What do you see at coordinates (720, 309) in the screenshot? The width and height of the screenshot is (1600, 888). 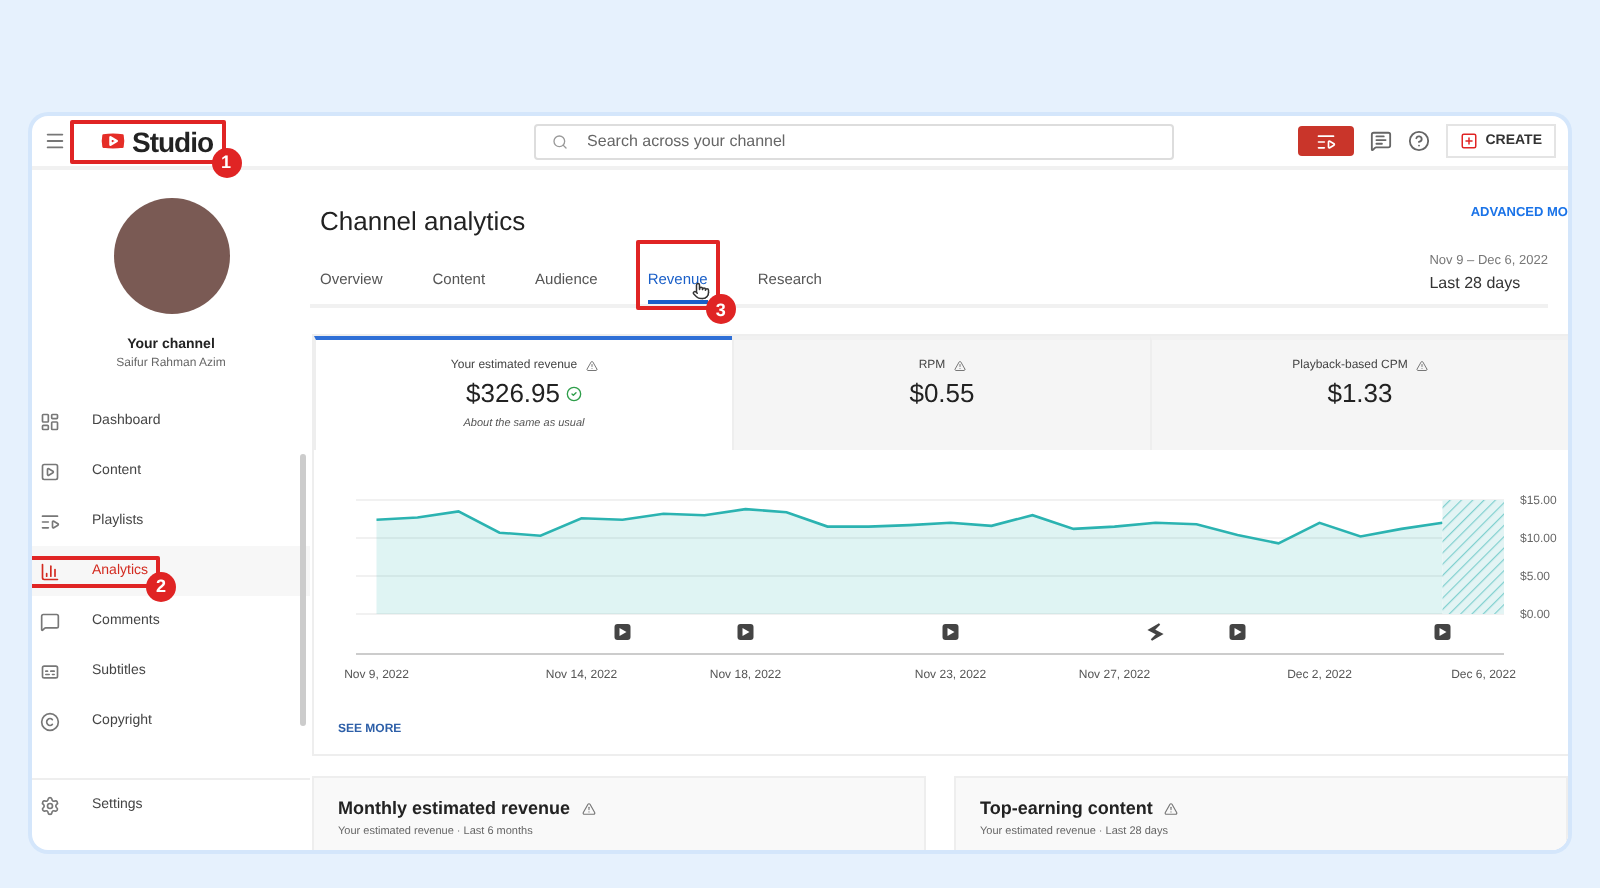 I see `step-badge: 3` at bounding box center [720, 309].